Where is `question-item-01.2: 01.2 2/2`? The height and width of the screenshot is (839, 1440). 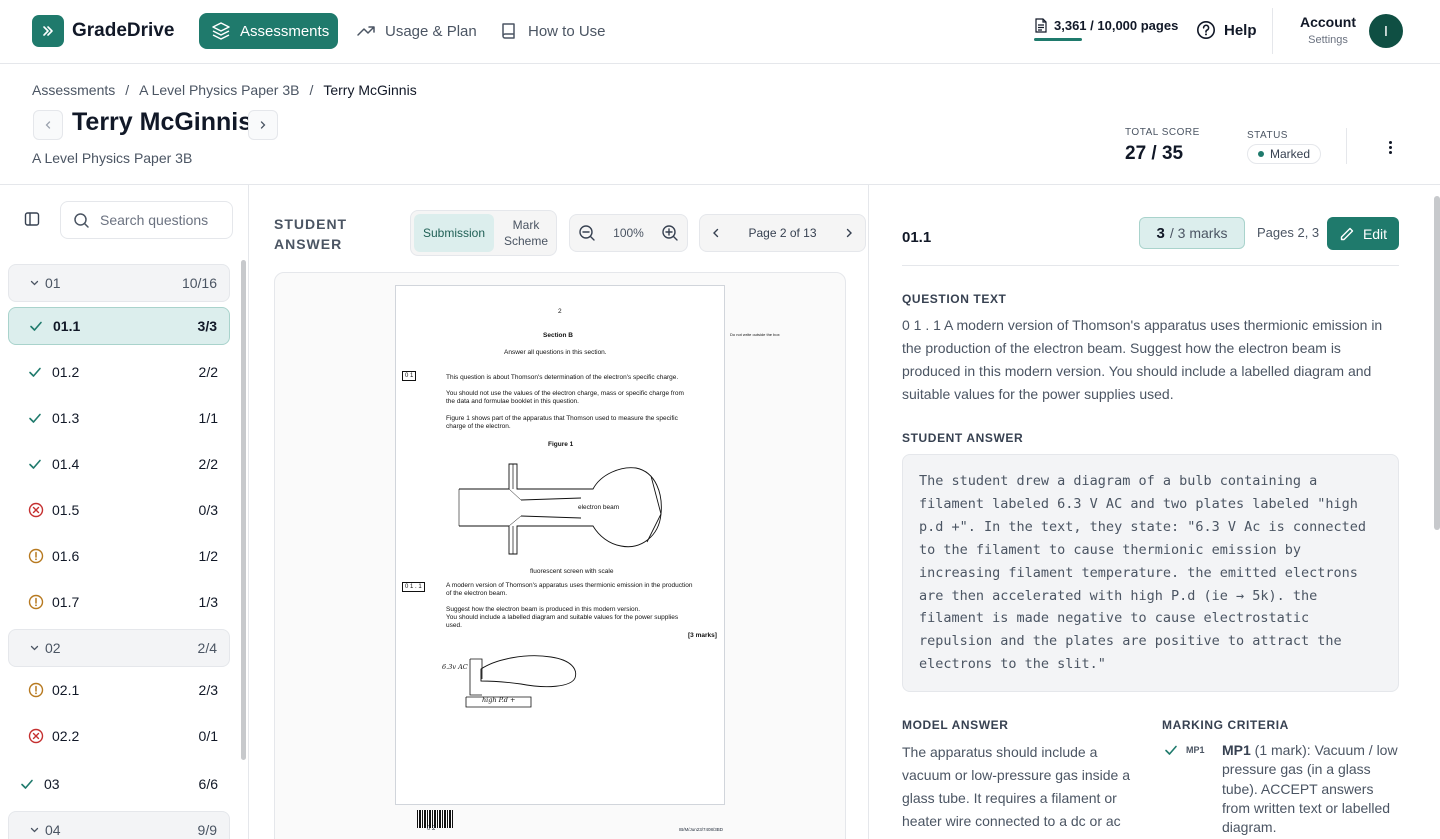
question-item-01.2: 01.2 2/2 is located at coordinates (119, 372).